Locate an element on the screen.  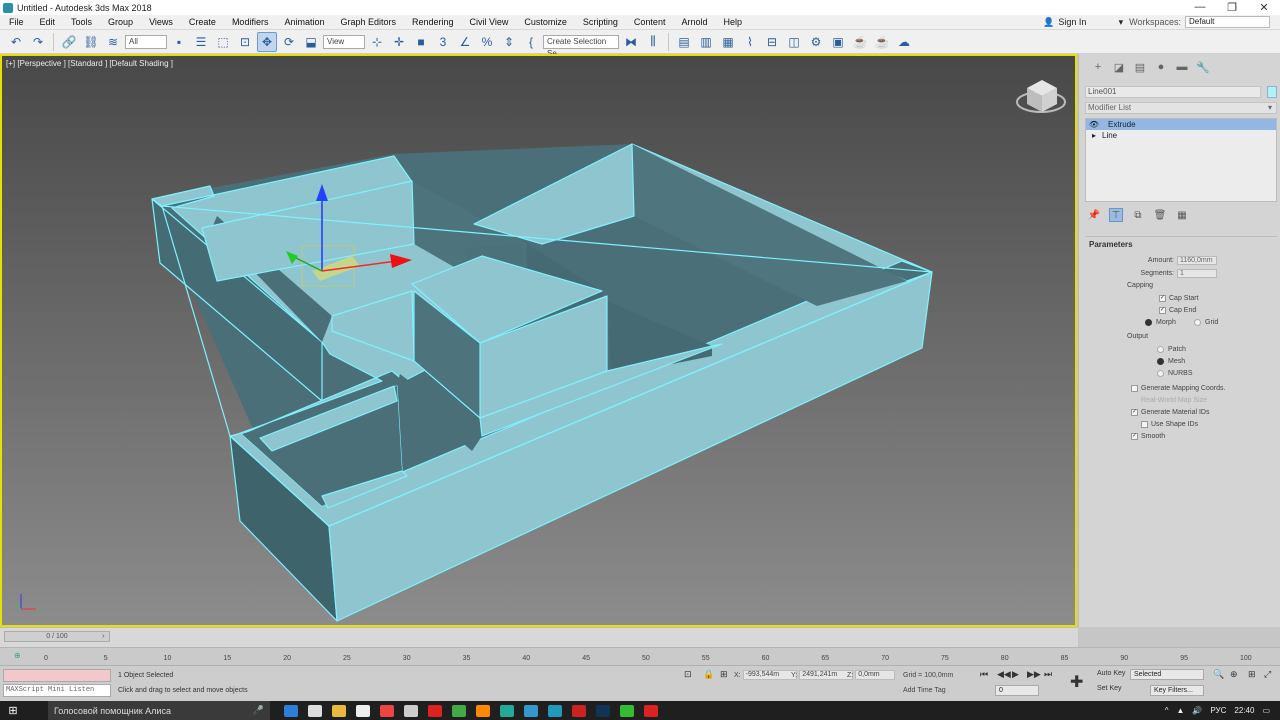
firefox-icon is located at coordinates (483, 710).